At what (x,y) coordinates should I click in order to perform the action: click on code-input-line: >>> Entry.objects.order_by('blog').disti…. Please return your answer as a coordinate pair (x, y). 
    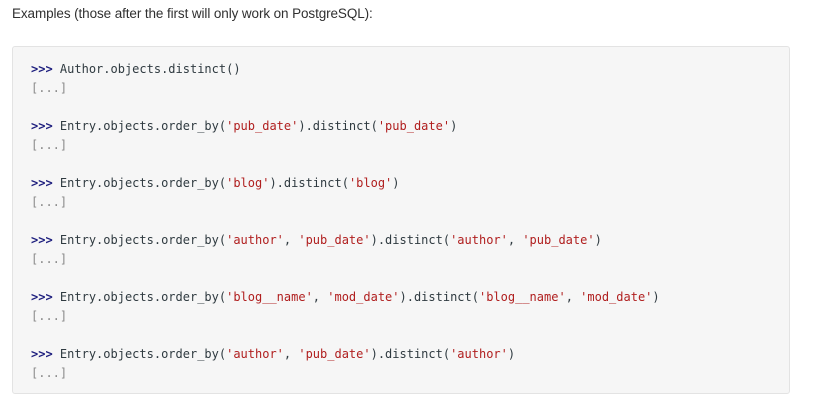
    Looking at the image, I should click on (345, 183).